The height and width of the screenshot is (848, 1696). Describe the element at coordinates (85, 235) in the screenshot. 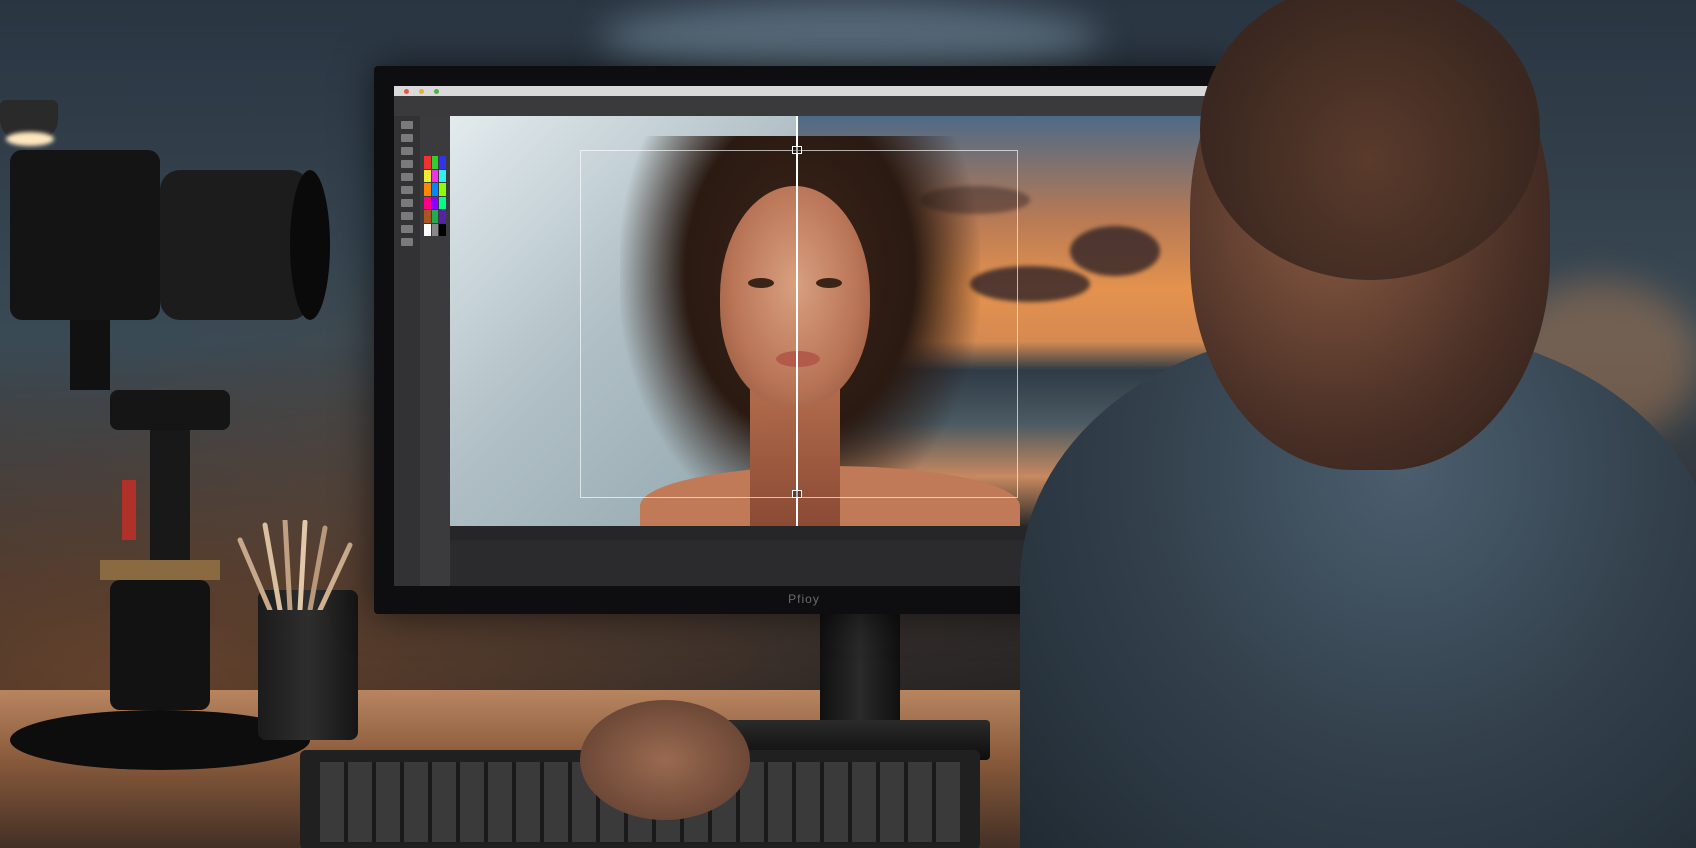

I see `camera-body` at that location.